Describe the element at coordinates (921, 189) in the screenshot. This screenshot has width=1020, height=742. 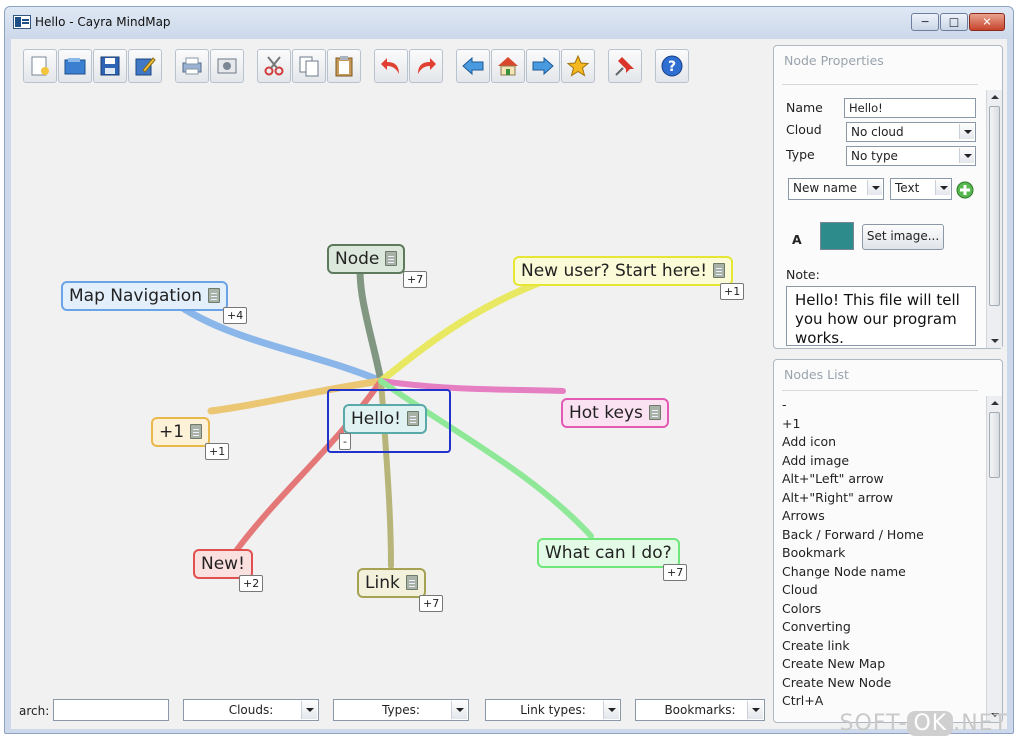
I see `text-type-select: Text` at that location.